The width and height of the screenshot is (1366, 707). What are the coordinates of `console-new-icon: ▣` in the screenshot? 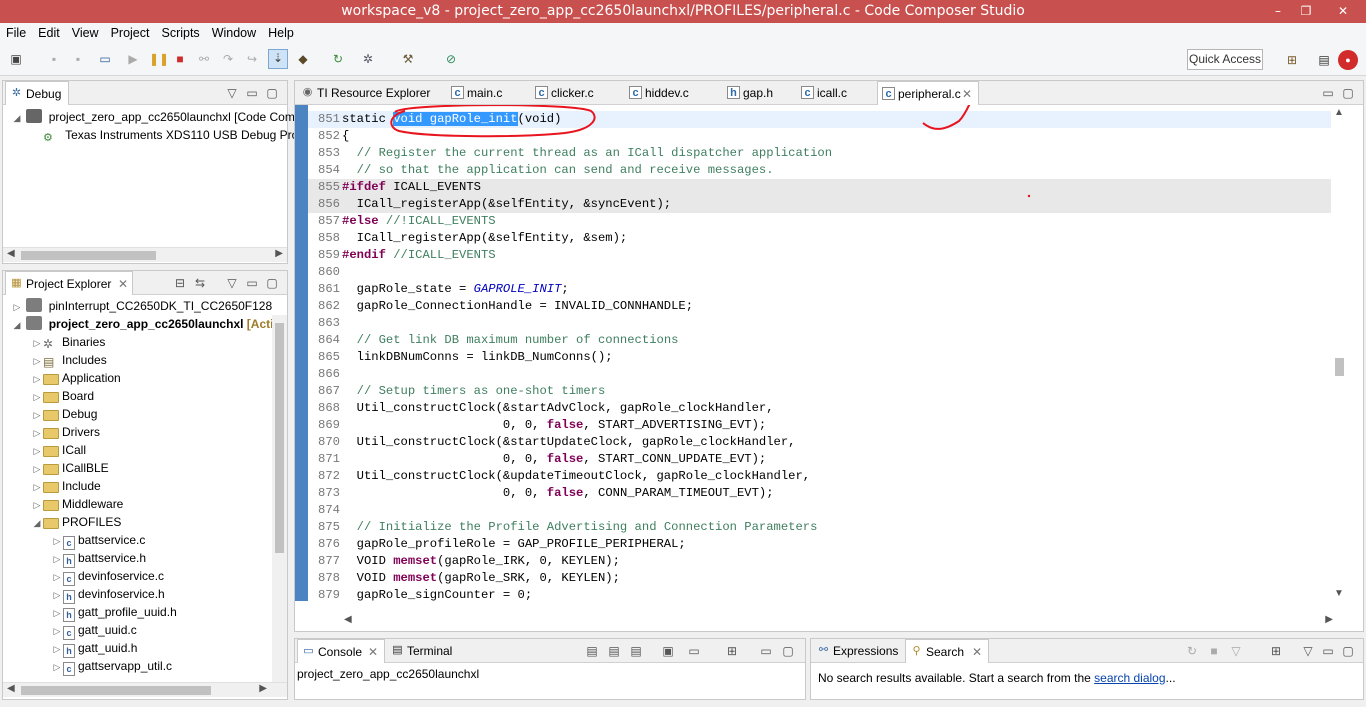 It's located at (668, 651).